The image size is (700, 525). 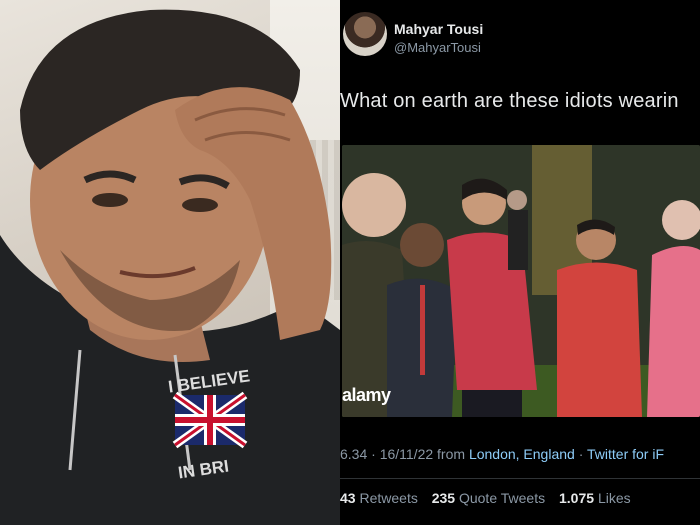 What do you see at coordinates (577, 498) in the screenshot?
I see `likes-count: 1.075` at bounding box center [577, 498].